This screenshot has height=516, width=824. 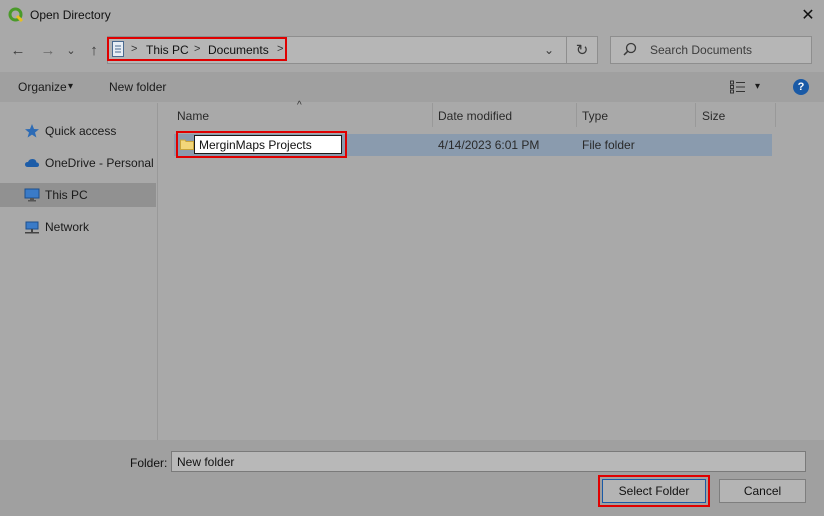 I want to click on sidebar-item-label: Network, so click(x=67, y=227).